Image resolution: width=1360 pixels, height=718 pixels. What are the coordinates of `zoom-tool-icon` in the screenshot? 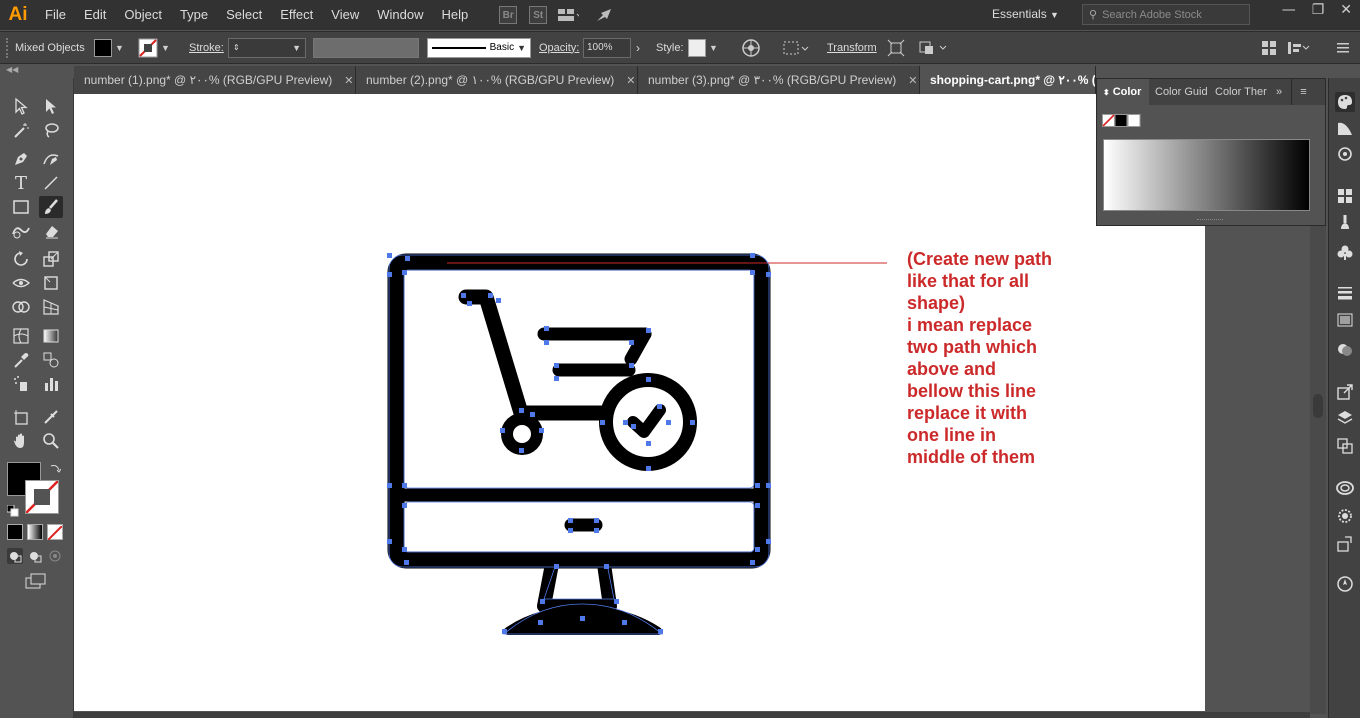 It's located at (51, 441).